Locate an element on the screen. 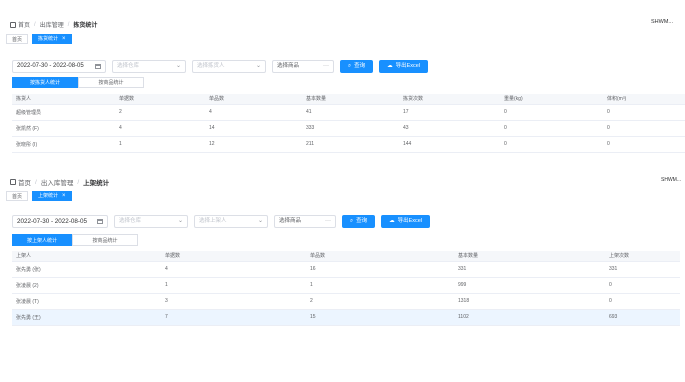 The image size is (685, 382). table-cell: 41 is located at coordinates (350, 112).